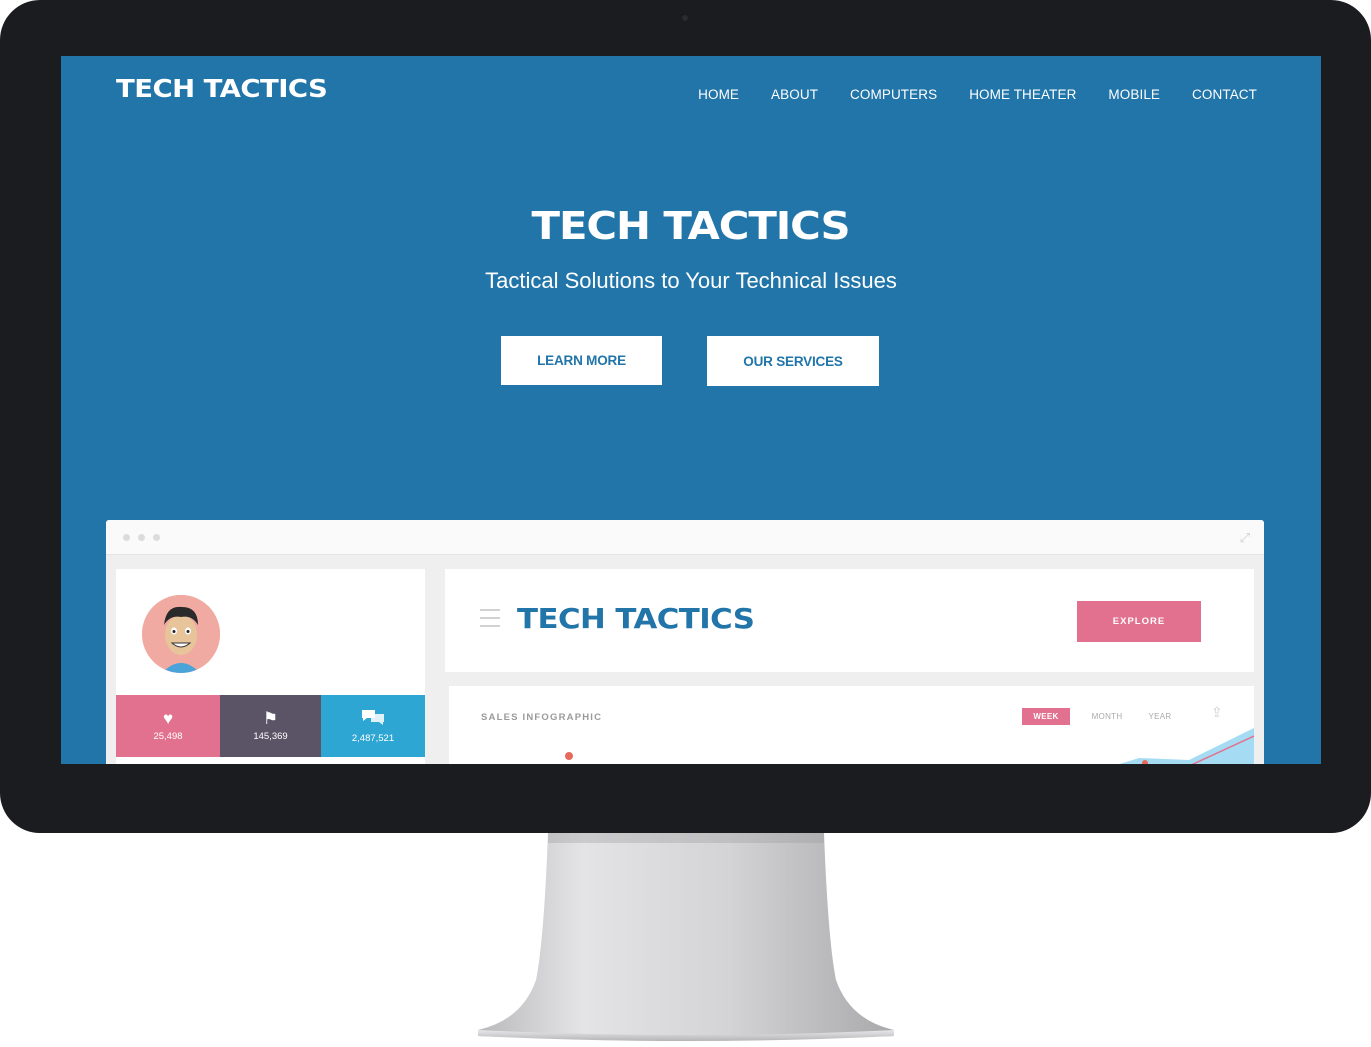 The height and width of the screenshot is (1047, 1371). I want to click on chart-point, so click(569, 756).